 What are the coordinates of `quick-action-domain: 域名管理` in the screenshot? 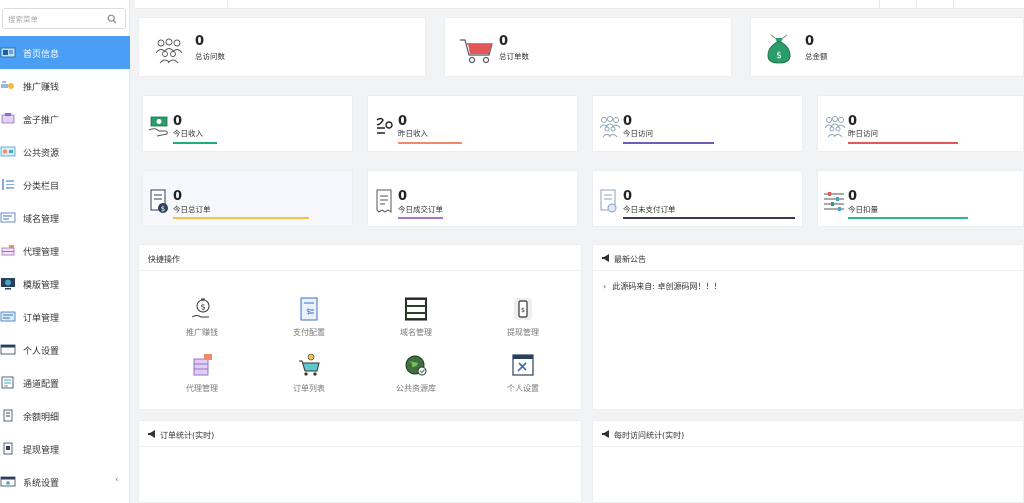 It's located at (416, 321).